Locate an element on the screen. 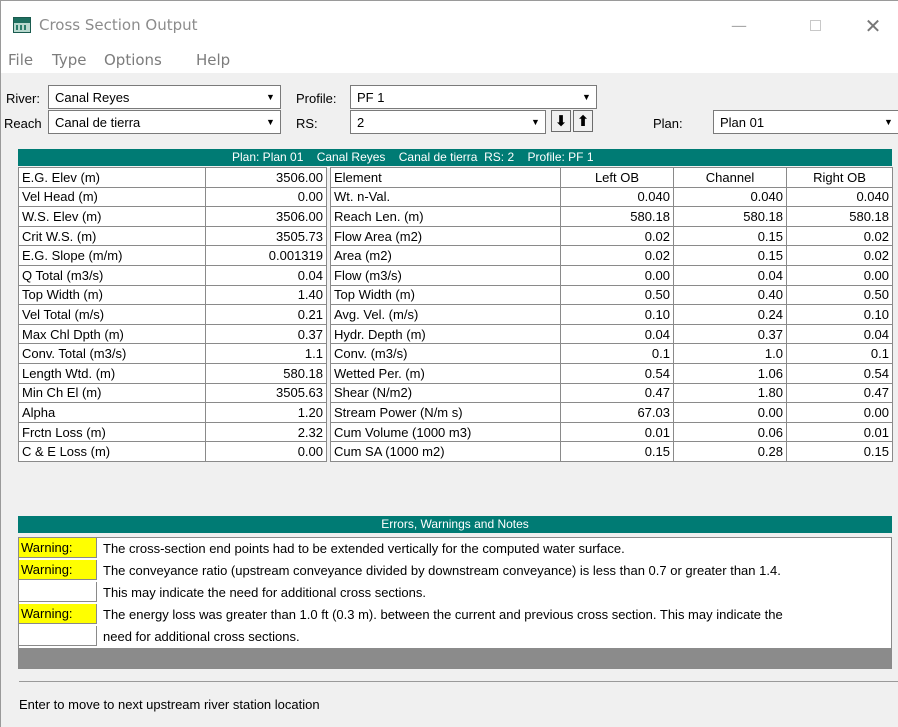 Image resolution: width=898 pixels, height=727 pixels. row-label: Conv. Total (m3/s) is located at coordinates (112, 353).